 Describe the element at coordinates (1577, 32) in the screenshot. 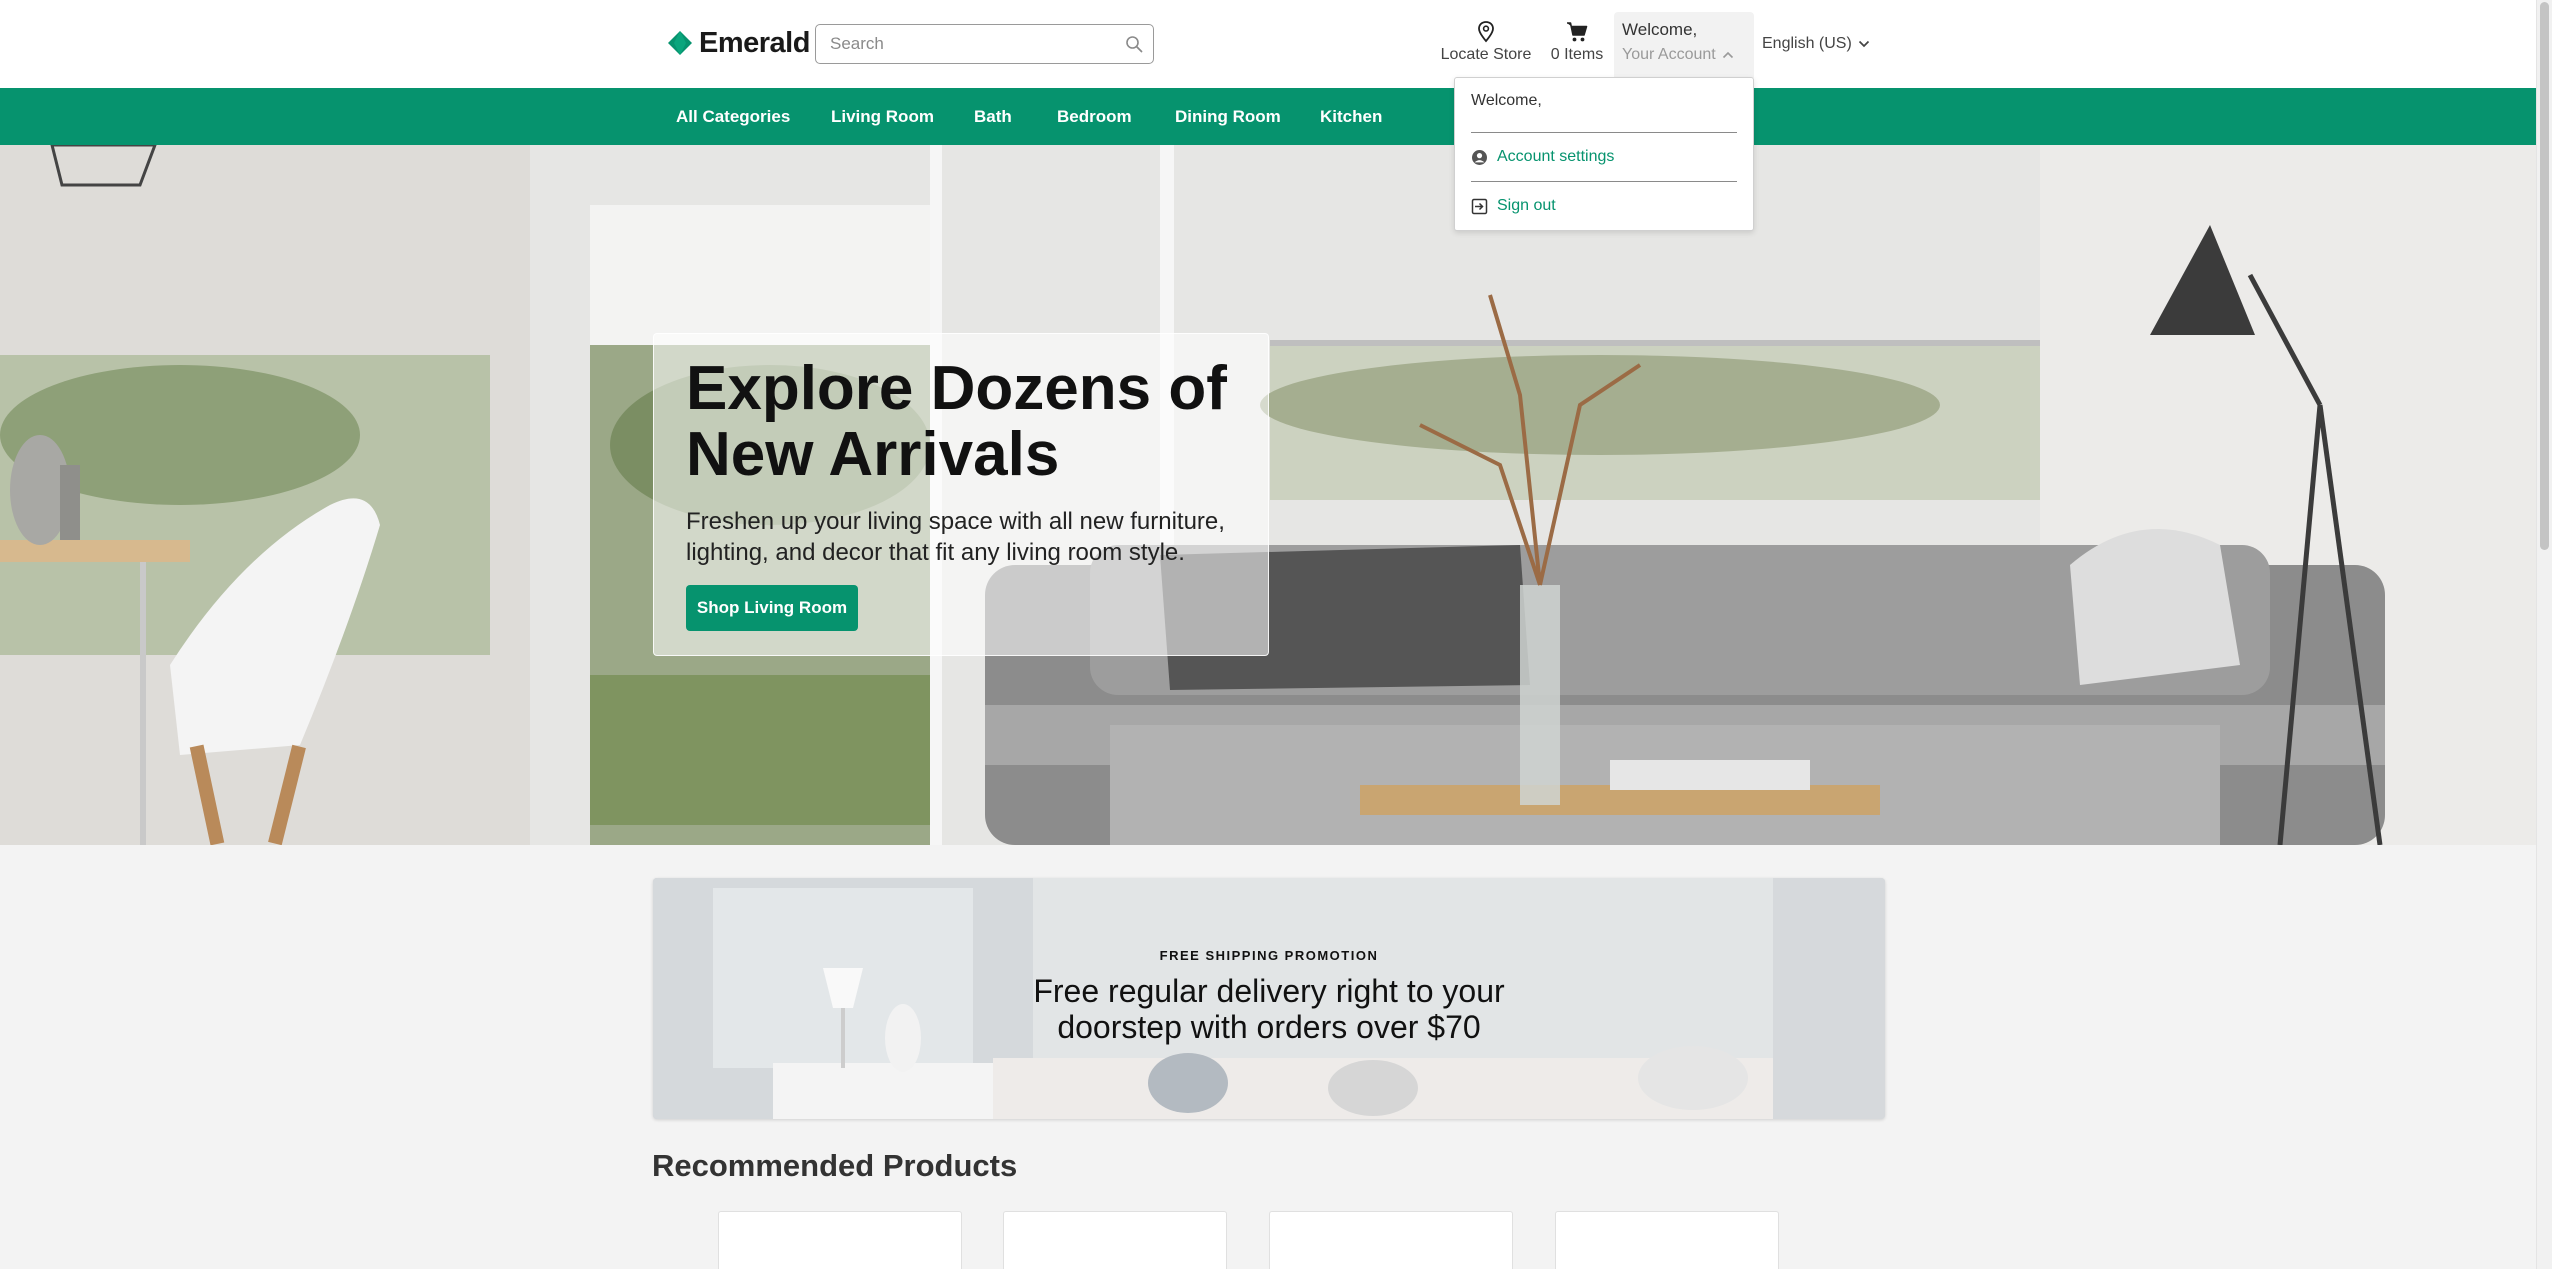

I see `shopping-cart-icon` at that location.